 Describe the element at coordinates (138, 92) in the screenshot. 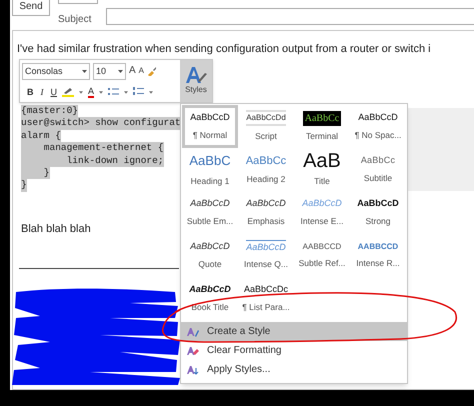

I see `numbered-list-icon` at that location.